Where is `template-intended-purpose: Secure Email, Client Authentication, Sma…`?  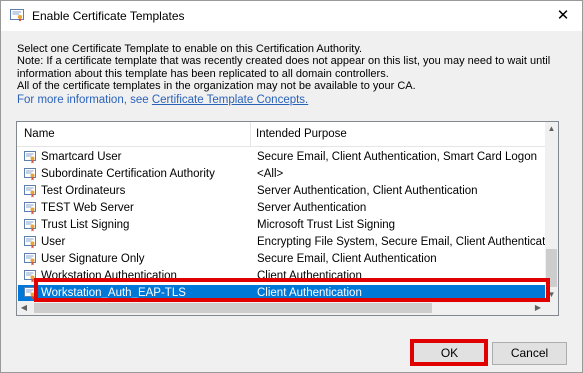 template-intended-purpose: Secure Email, Client Authentication, Sma… is located at coordinates (397, 157).